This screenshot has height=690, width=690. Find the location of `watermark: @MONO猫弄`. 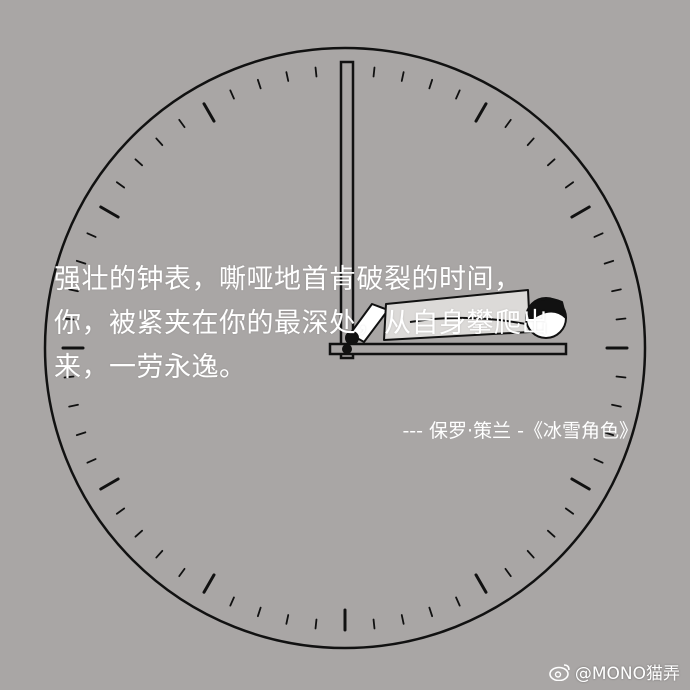

watermark: @MONO猫弄 is located at coordinates (614, 671).